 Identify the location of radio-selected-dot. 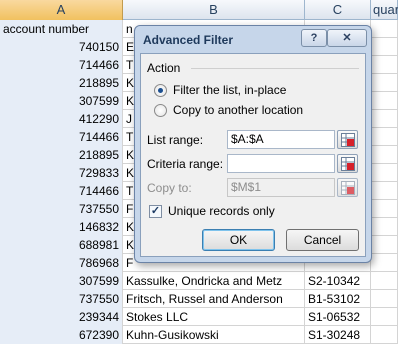
(160, 90).